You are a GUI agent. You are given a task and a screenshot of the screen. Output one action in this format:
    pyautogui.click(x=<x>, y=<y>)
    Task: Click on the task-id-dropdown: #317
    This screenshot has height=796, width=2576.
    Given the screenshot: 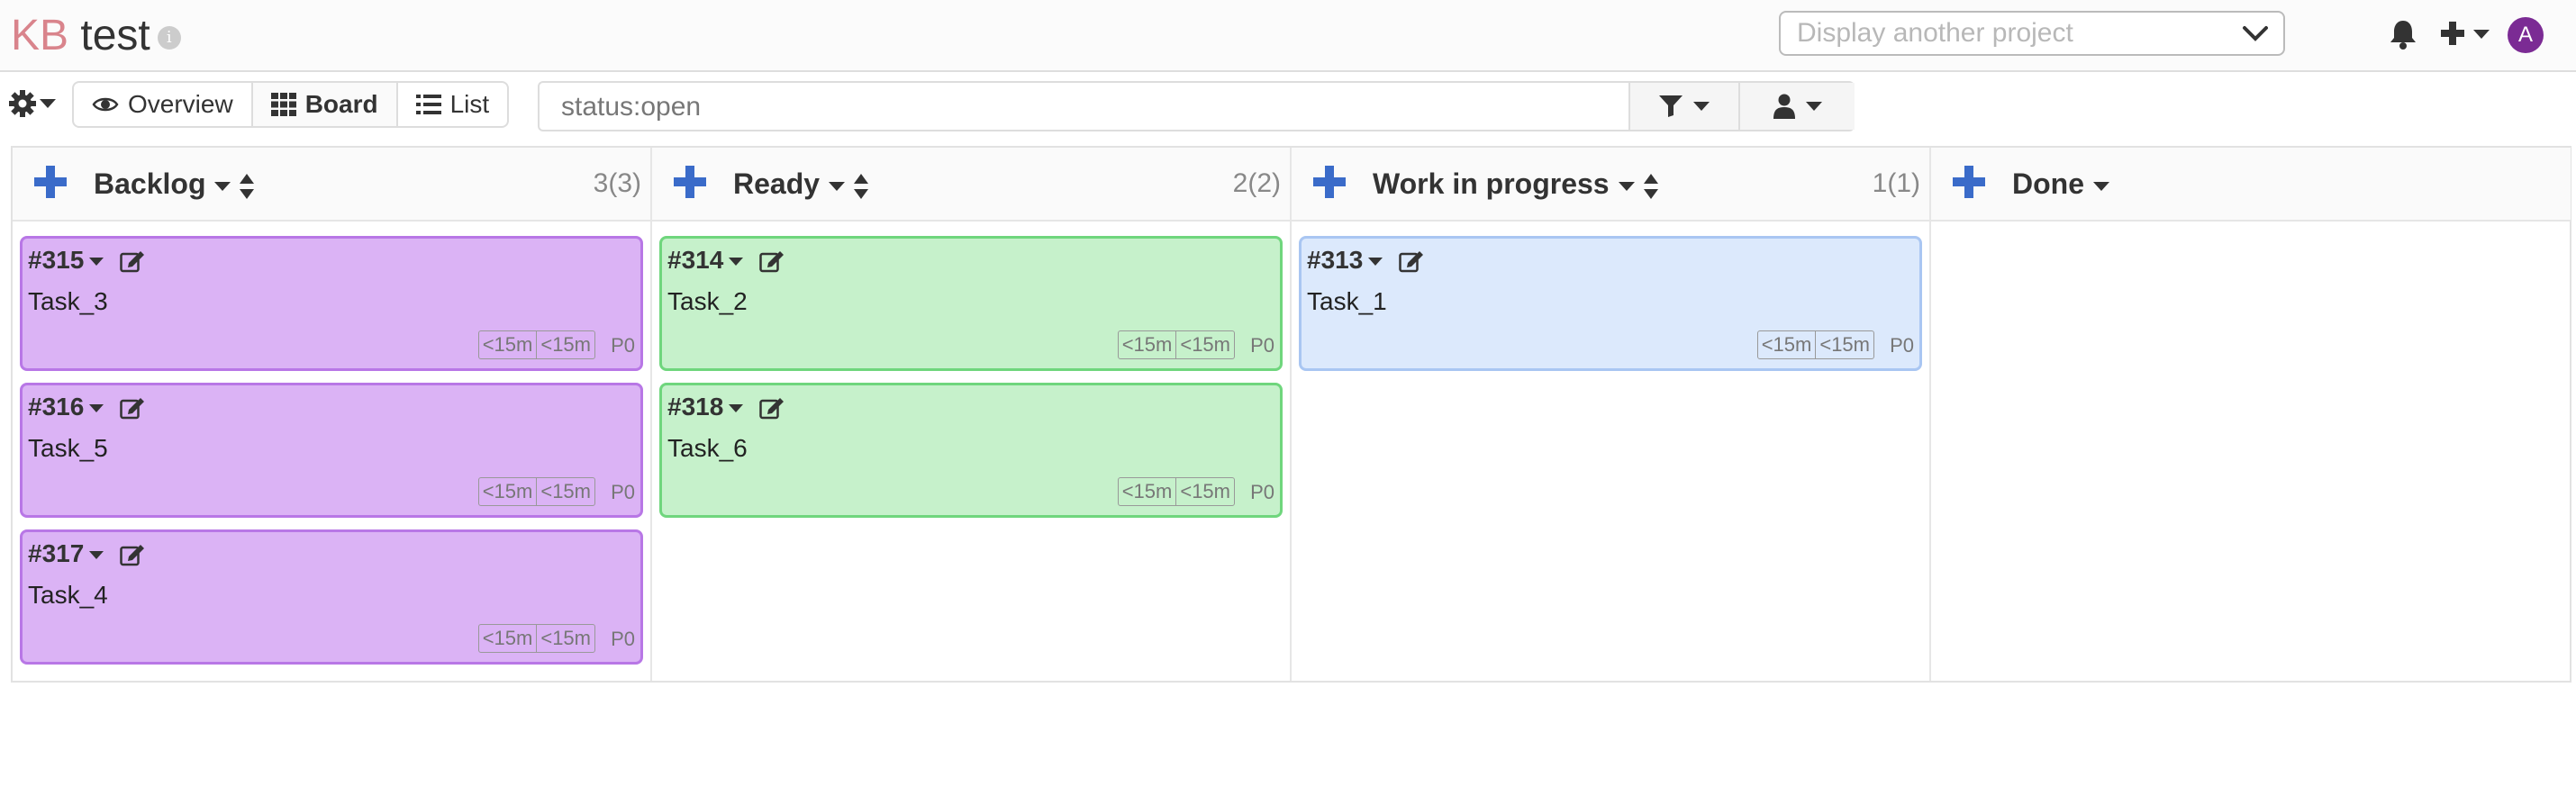 What is the action you would take?
    pyautogui.click(x=66, y=554)
    